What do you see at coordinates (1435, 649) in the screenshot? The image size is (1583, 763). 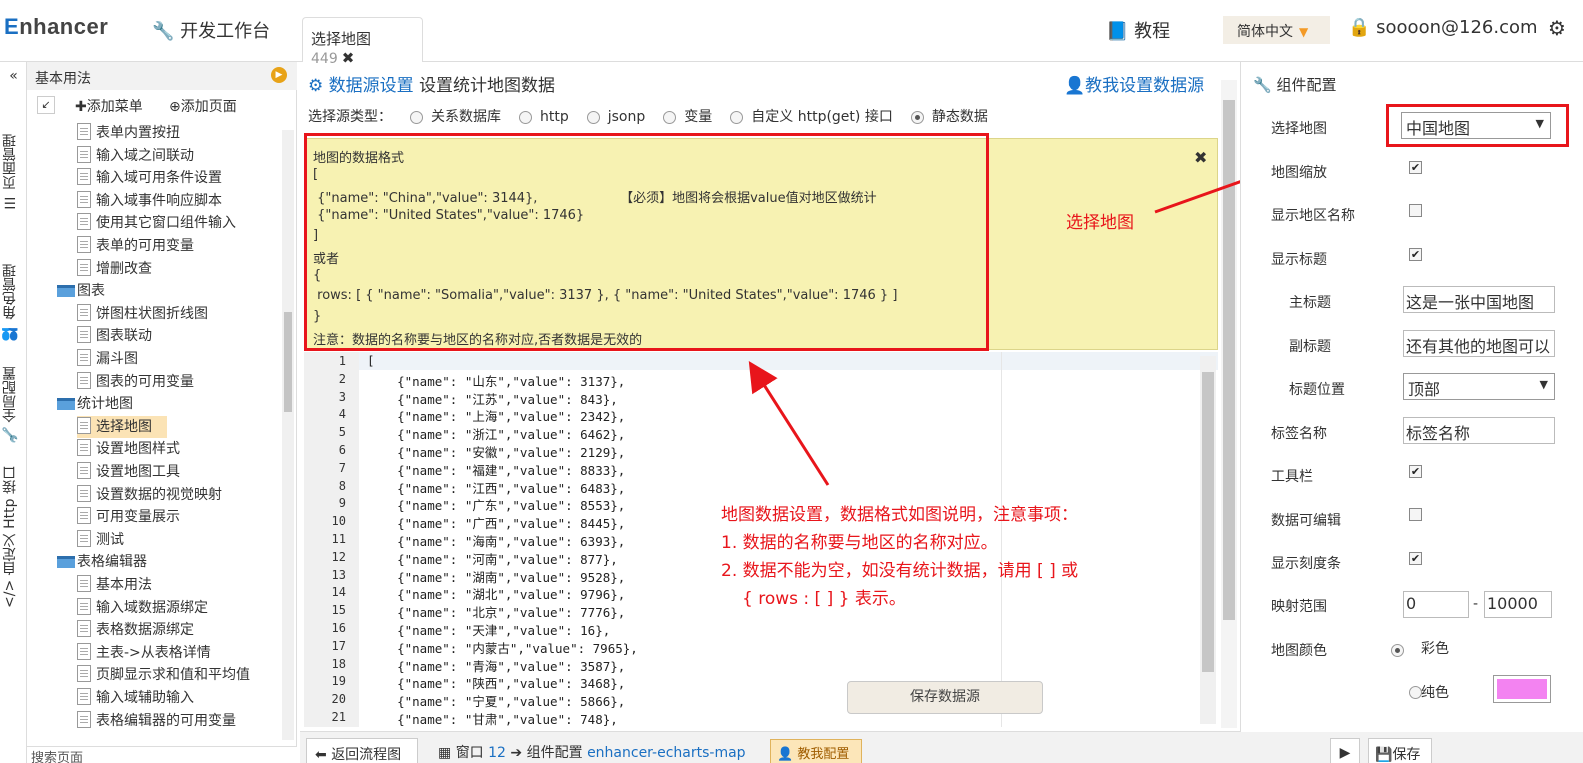 I see `color-option-label: 彩色` at bounding box center [1435, 649].